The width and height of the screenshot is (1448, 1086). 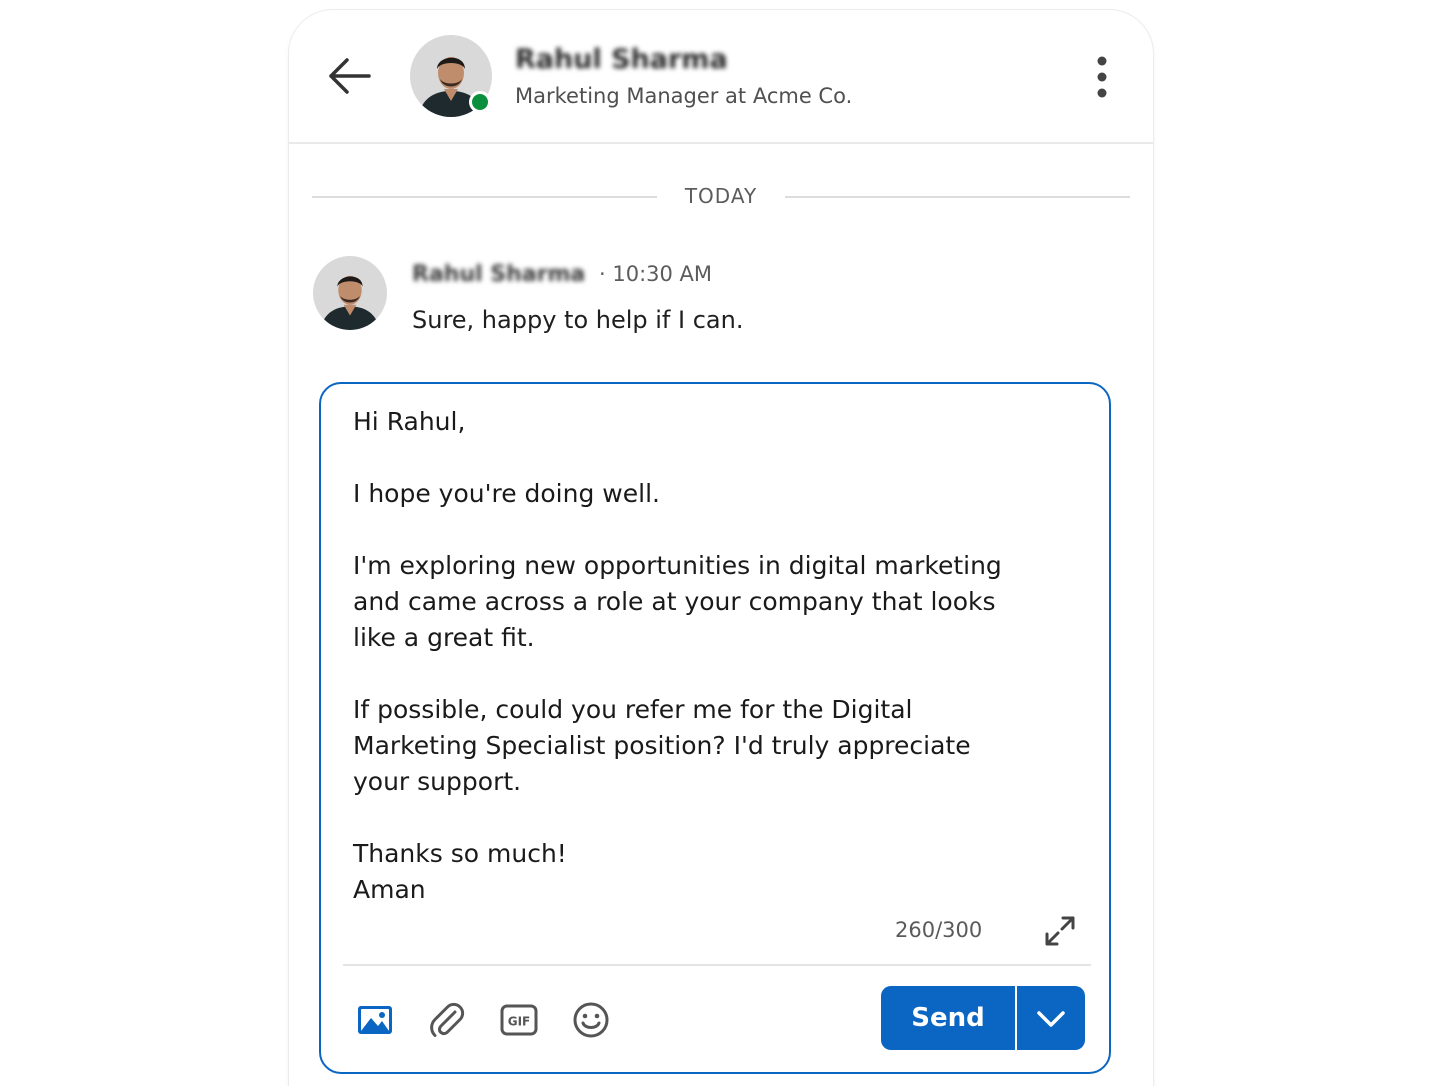 What do you see at coordinates (948, 1018) in the screenshot?
I see `send-button: Send` at bounding box center [948, 1018].